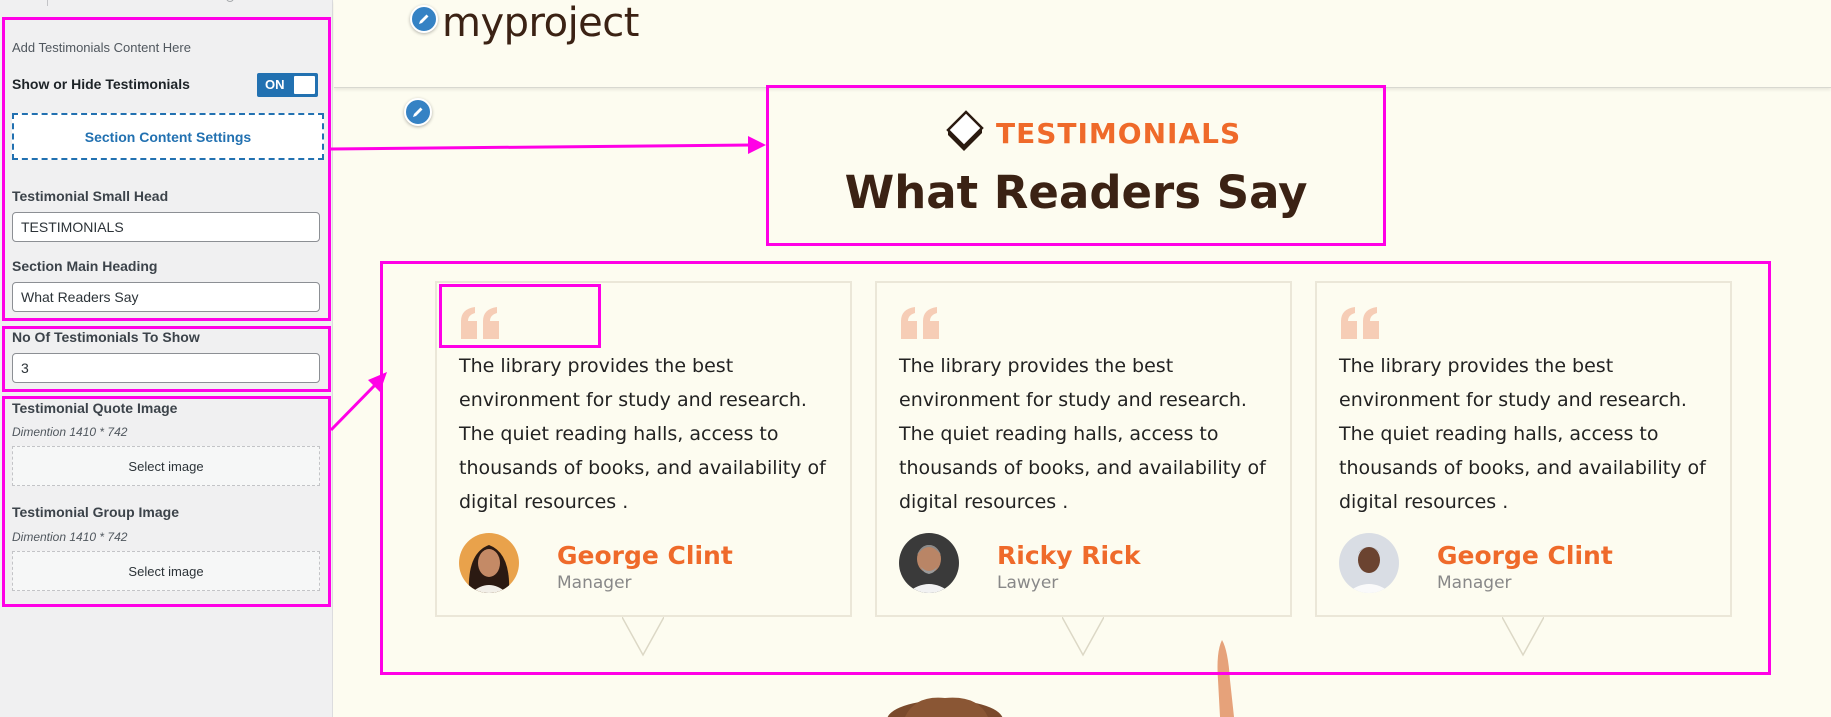 This screenshot has width=1831, height=717. Describe the element at coordinates (168, 136) in the screenshot. I see `section-content-settings-button: Section Content Settings` at that location.